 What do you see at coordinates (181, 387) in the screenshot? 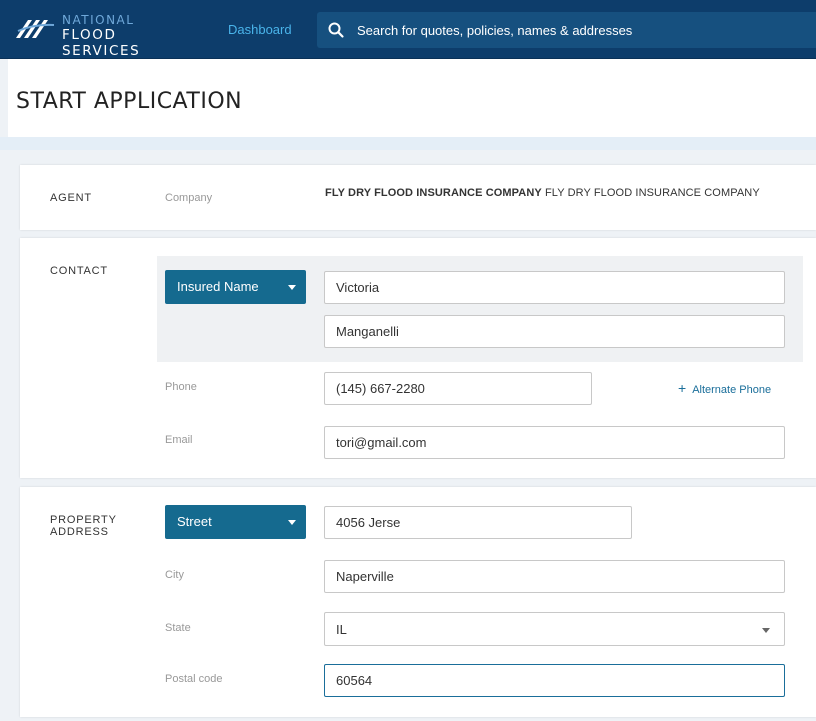
I see `phone-label: Phone` at bounding box center [181, 387].